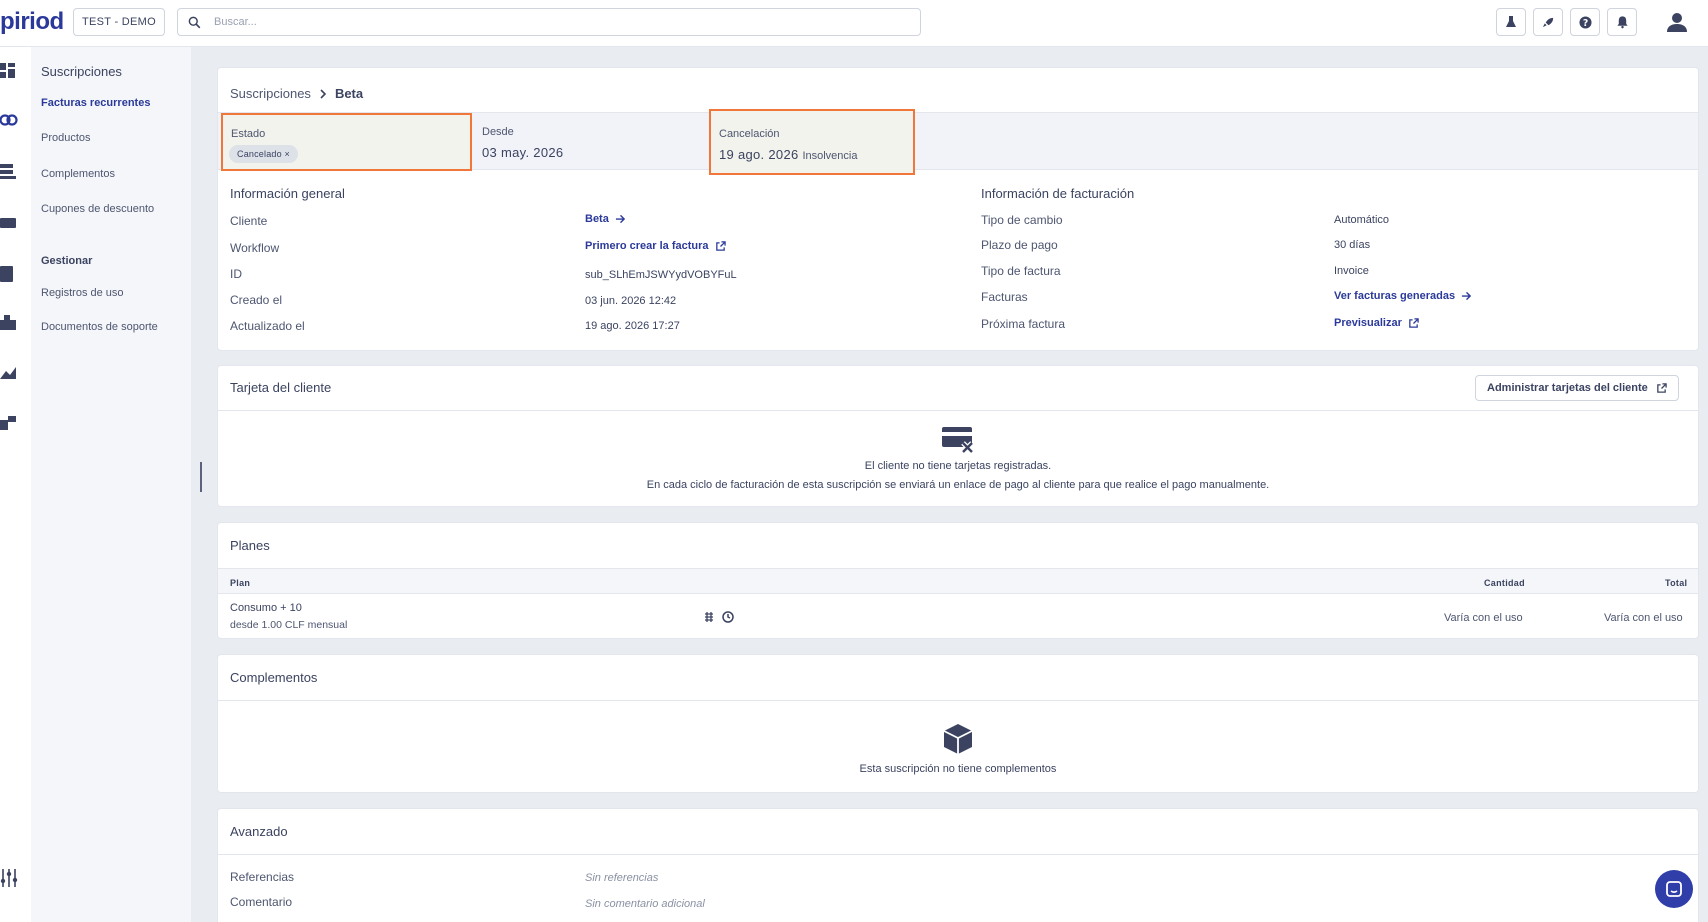 Image resolution: width=1708 pixels, height=922 pixels. I want to click on general-info-title: Información general, so click(287, 193).